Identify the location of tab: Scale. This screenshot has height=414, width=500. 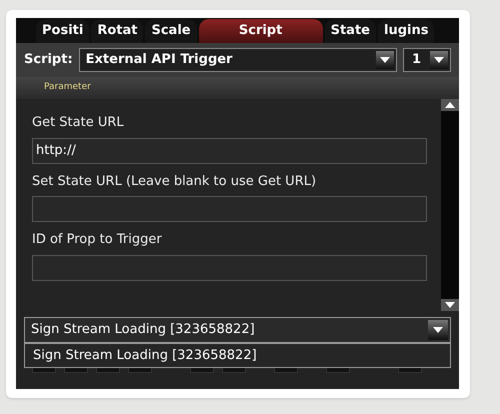
(171, 31).